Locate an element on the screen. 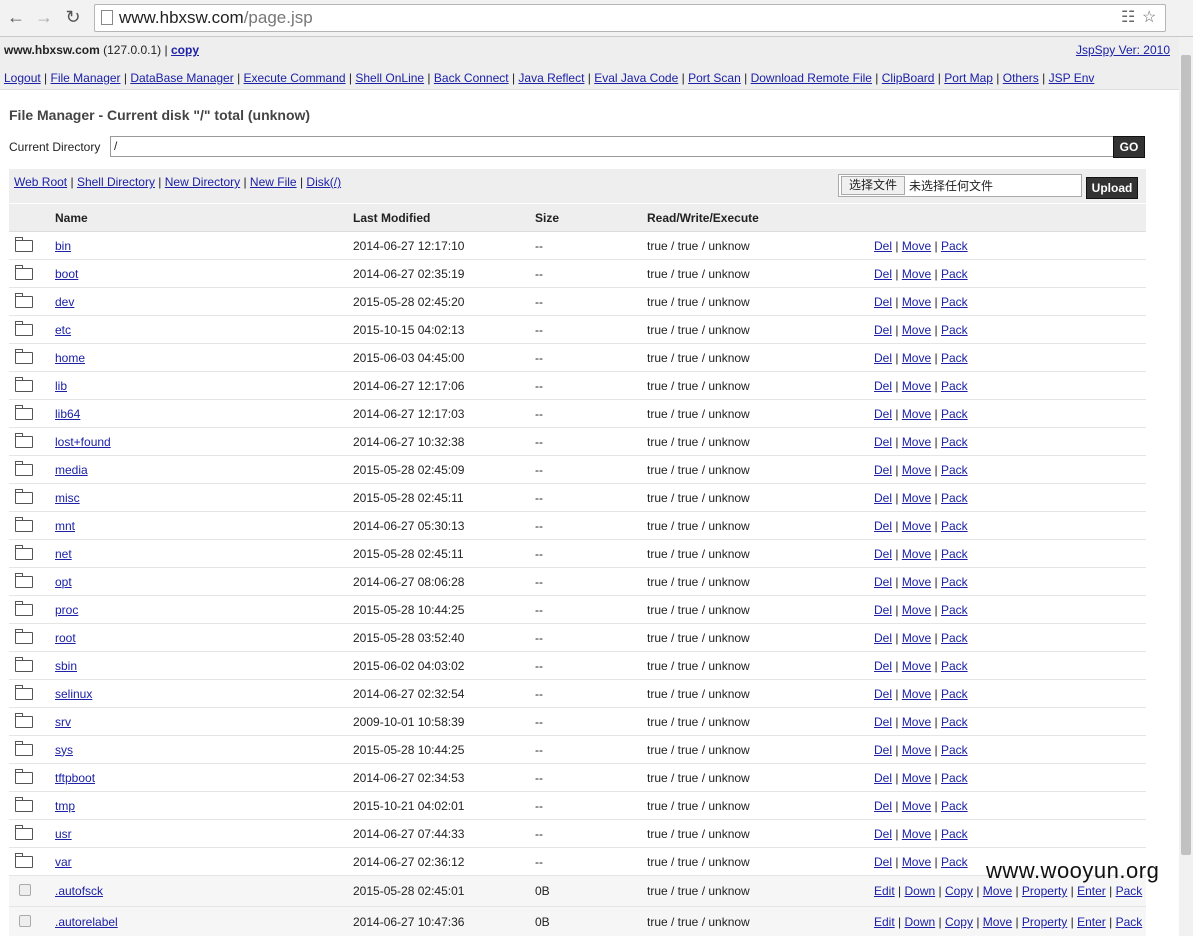  action-link: Property is located at coordinates (1044, 891).